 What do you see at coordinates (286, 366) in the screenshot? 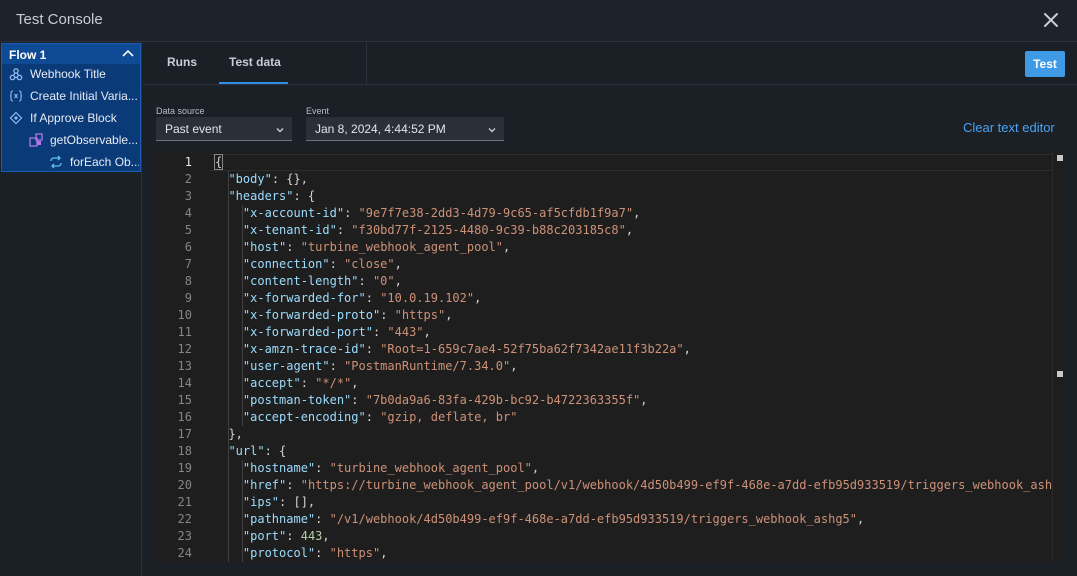
I see `code-token: "user-agent"` at bounding box center [286, 366].